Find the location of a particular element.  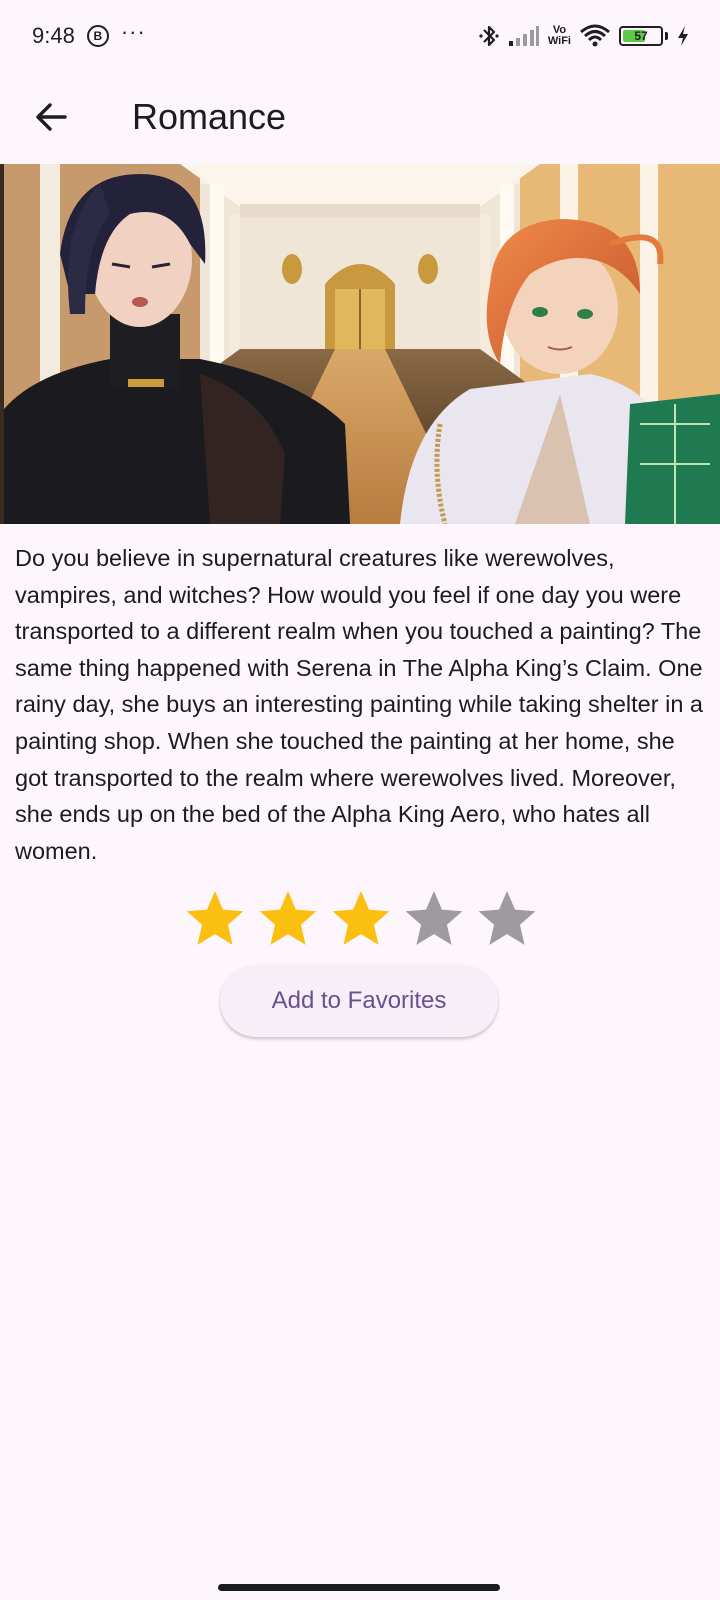

back-button is located at coordinates (52, 117).